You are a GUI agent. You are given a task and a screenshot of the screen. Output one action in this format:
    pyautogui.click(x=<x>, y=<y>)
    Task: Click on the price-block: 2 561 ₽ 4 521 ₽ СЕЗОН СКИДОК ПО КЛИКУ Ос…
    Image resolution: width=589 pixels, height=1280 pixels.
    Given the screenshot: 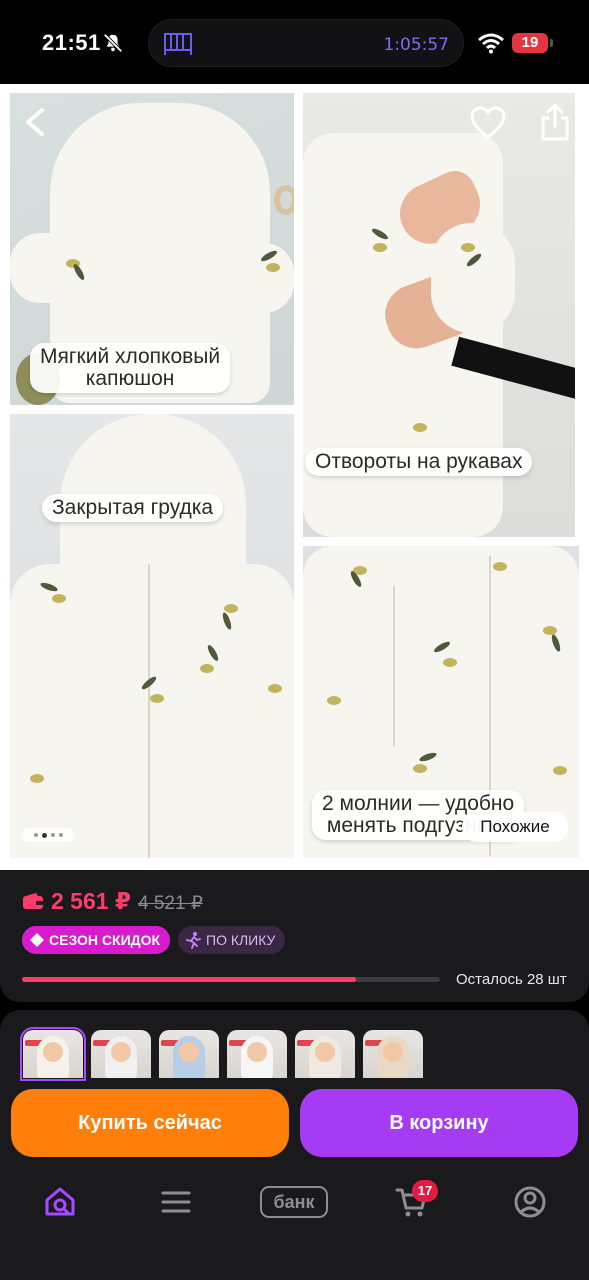 What is the action you would take?
    pyautogui.click(x=294, y=936)
    